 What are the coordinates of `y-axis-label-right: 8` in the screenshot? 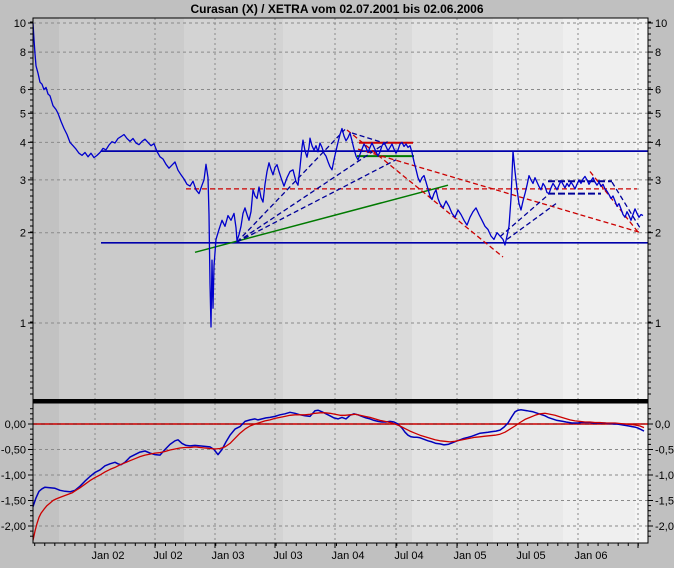 It's located at (658, 53).